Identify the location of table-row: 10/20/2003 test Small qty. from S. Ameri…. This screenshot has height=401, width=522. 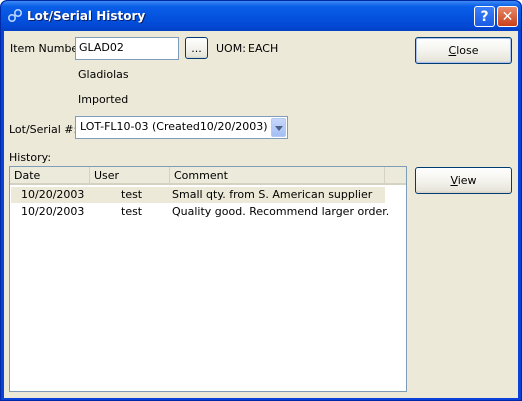
(198, 195).